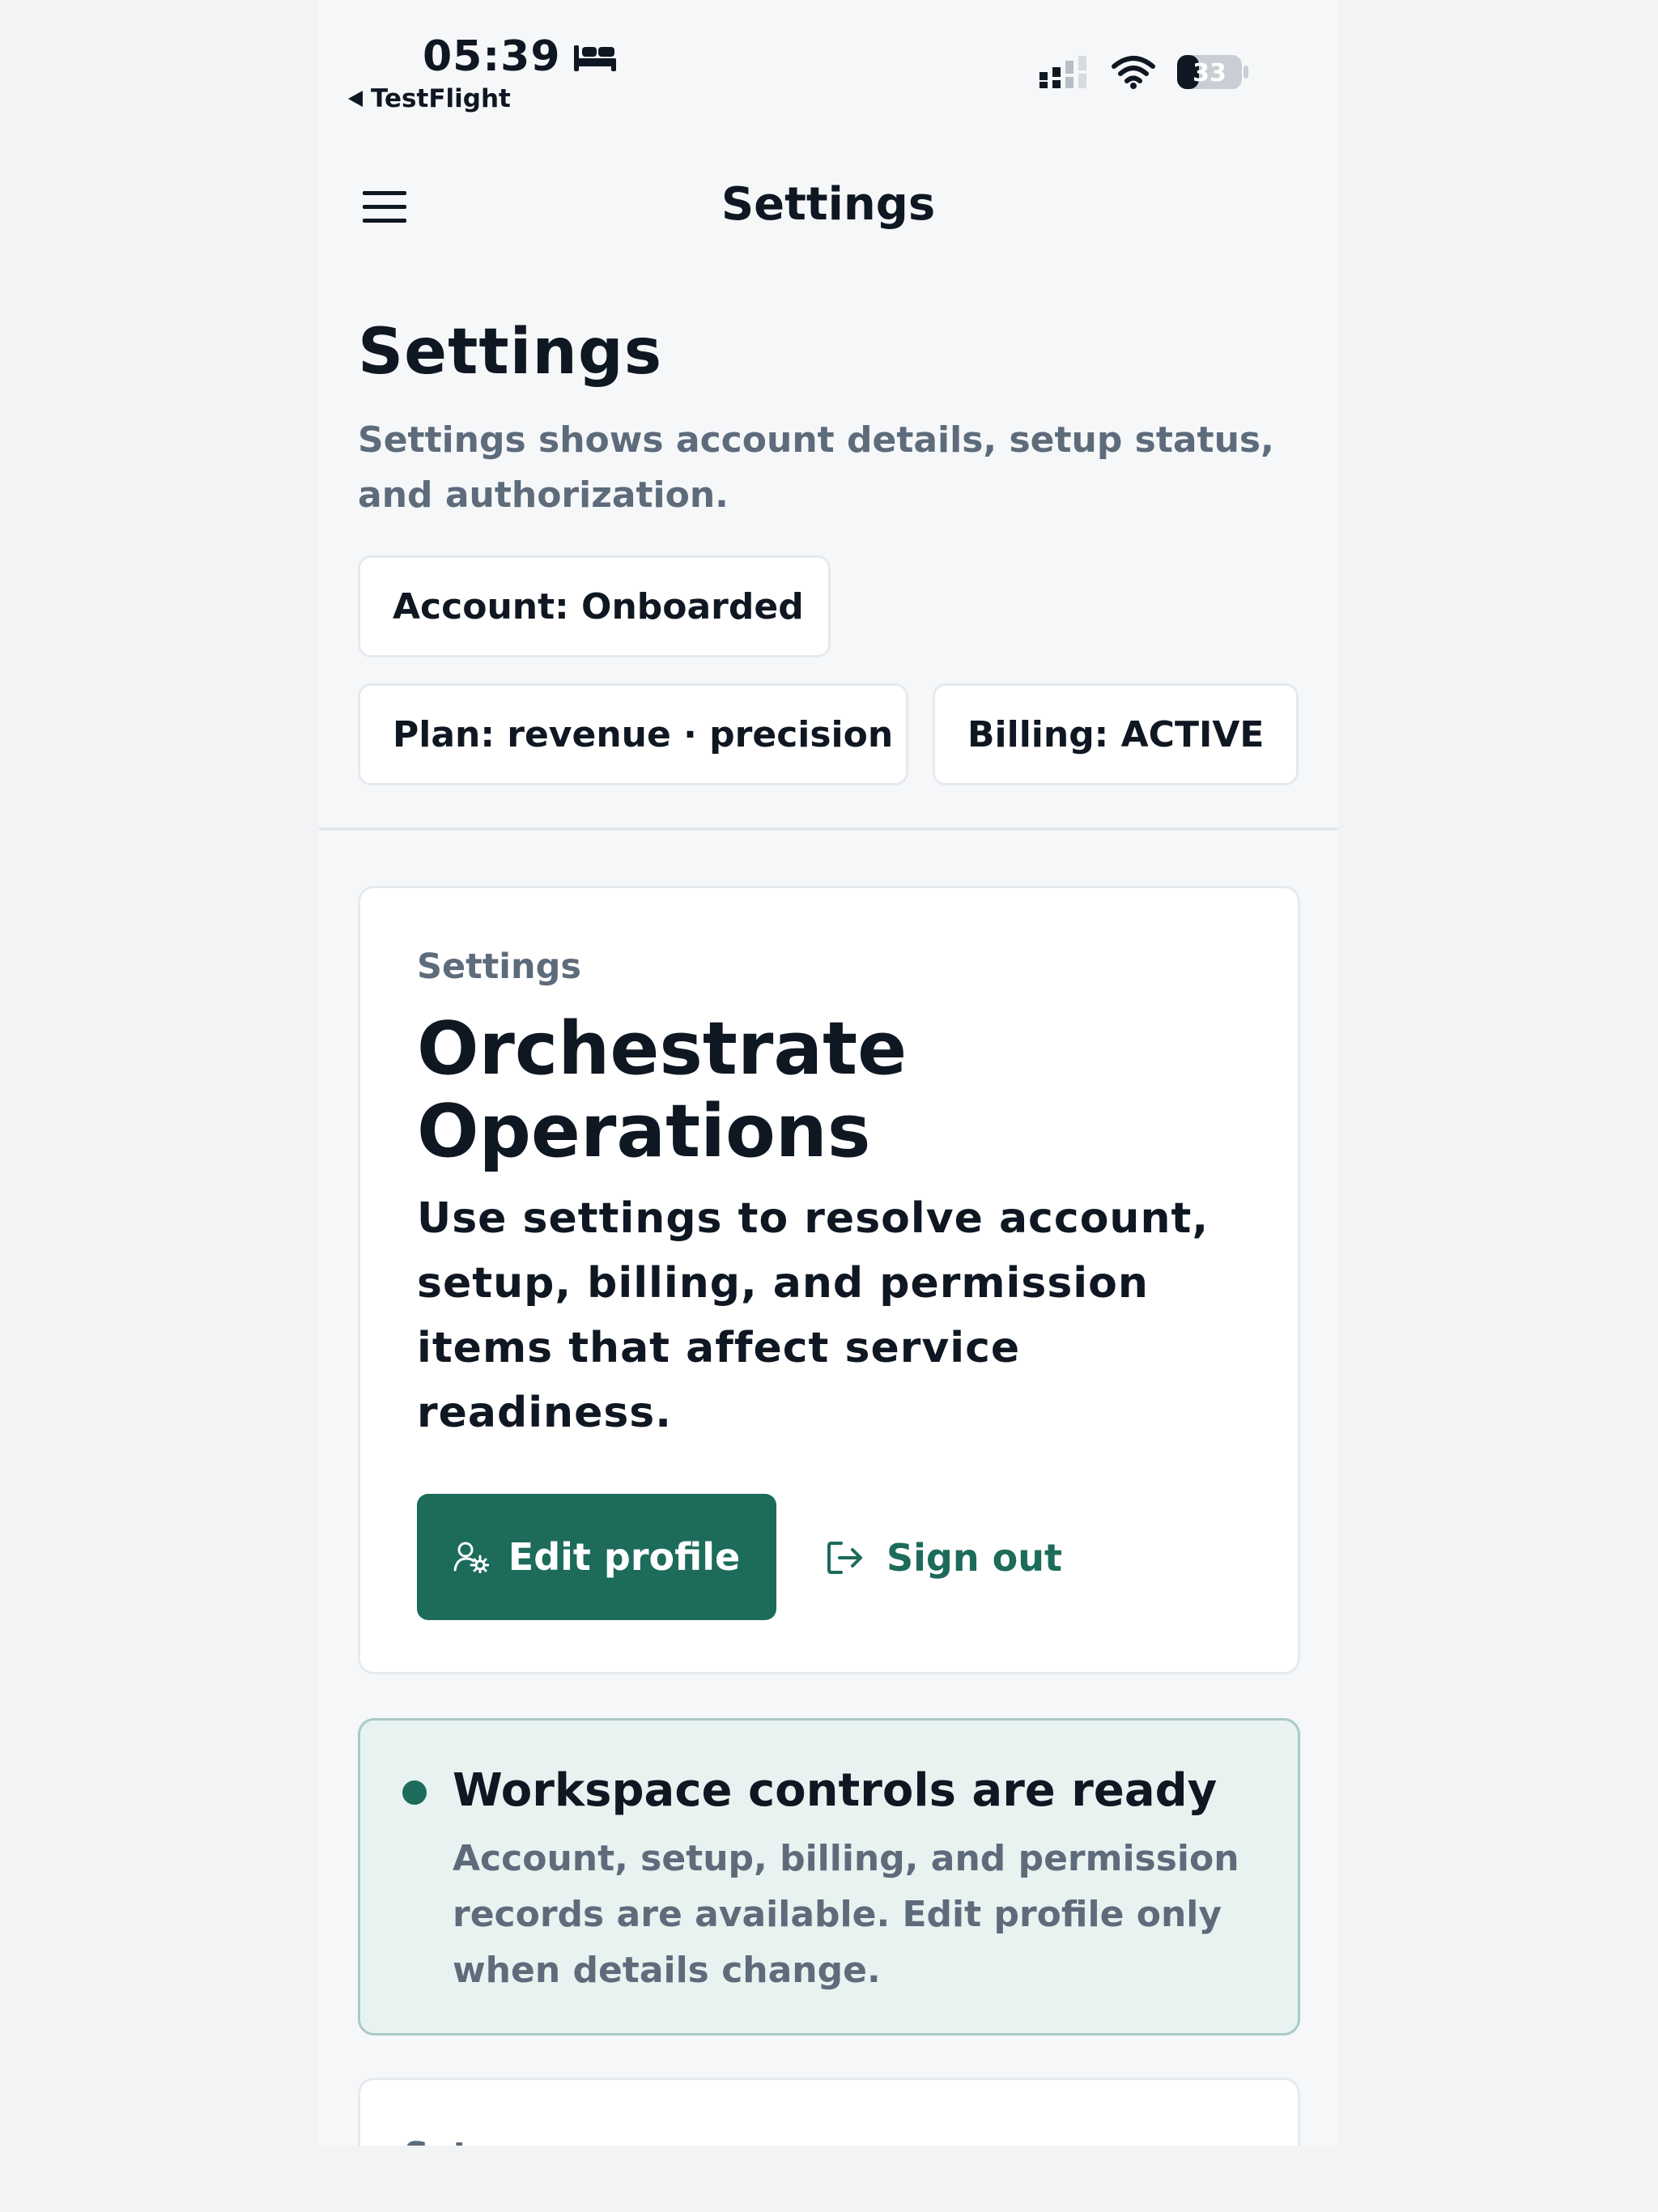 The image size is (1658, 2212). Describe the element at coordinates (829, 2112) in the screenshot. I see `setup-card: Setup` at that location.